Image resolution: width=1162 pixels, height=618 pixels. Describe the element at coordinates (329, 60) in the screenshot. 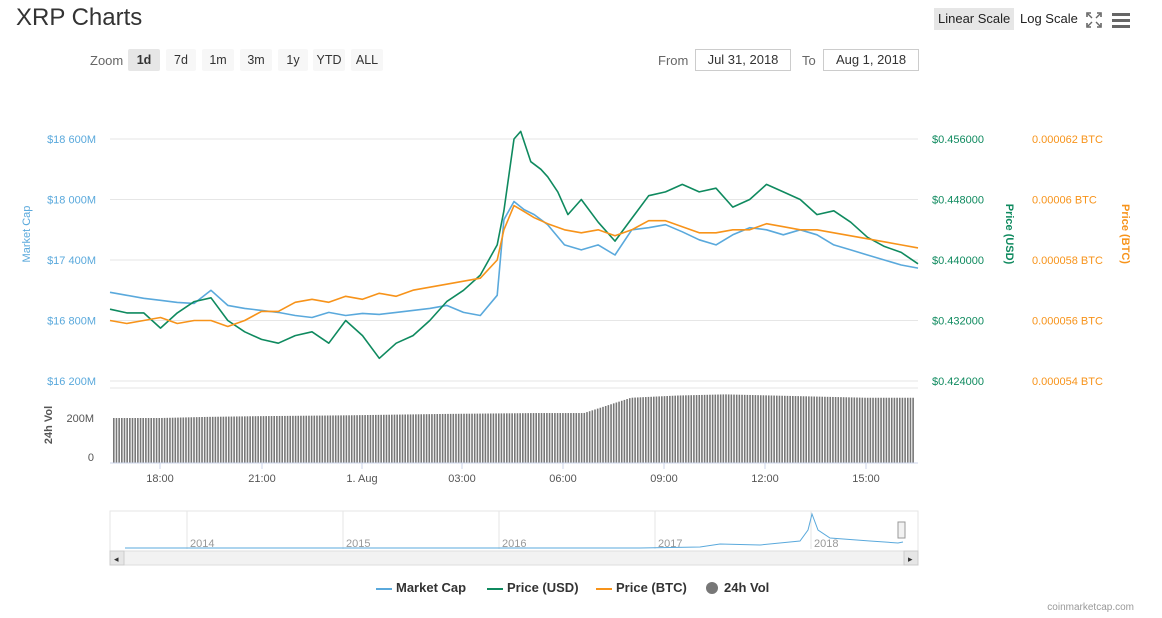

I see `zoom-ytd-button: YTD` at that location.